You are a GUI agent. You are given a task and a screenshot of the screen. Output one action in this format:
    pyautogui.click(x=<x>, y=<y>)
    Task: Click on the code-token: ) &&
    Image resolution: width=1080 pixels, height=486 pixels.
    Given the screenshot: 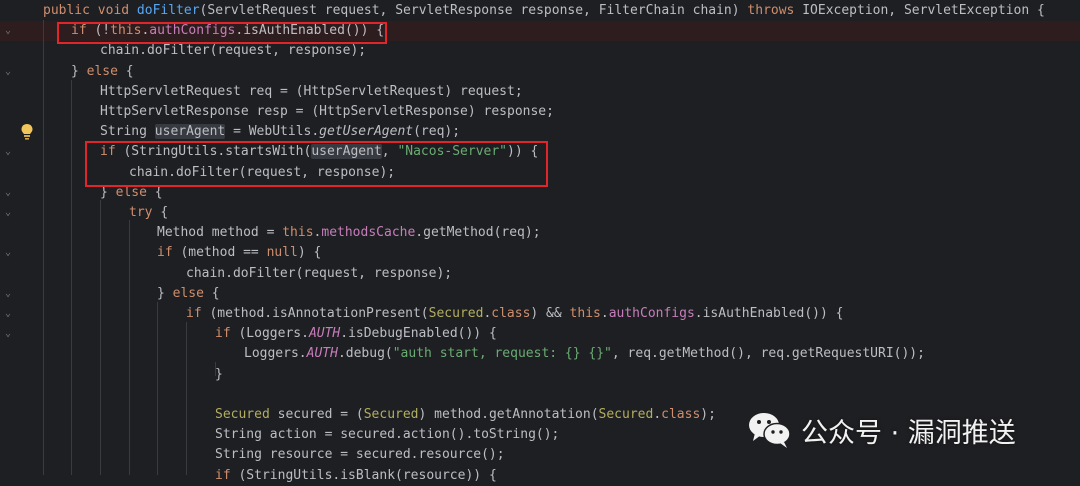 What is the action you would take?
    pyautogui.click(x=550, y=313)
    